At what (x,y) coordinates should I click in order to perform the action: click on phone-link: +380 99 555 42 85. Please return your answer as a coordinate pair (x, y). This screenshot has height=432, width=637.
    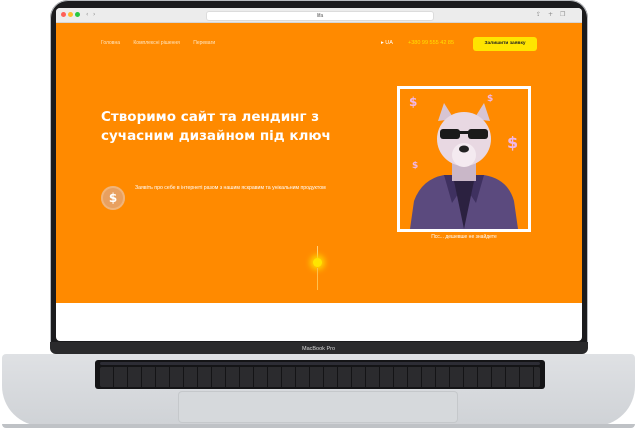
    Looking at the image, I should click on (431, 43).